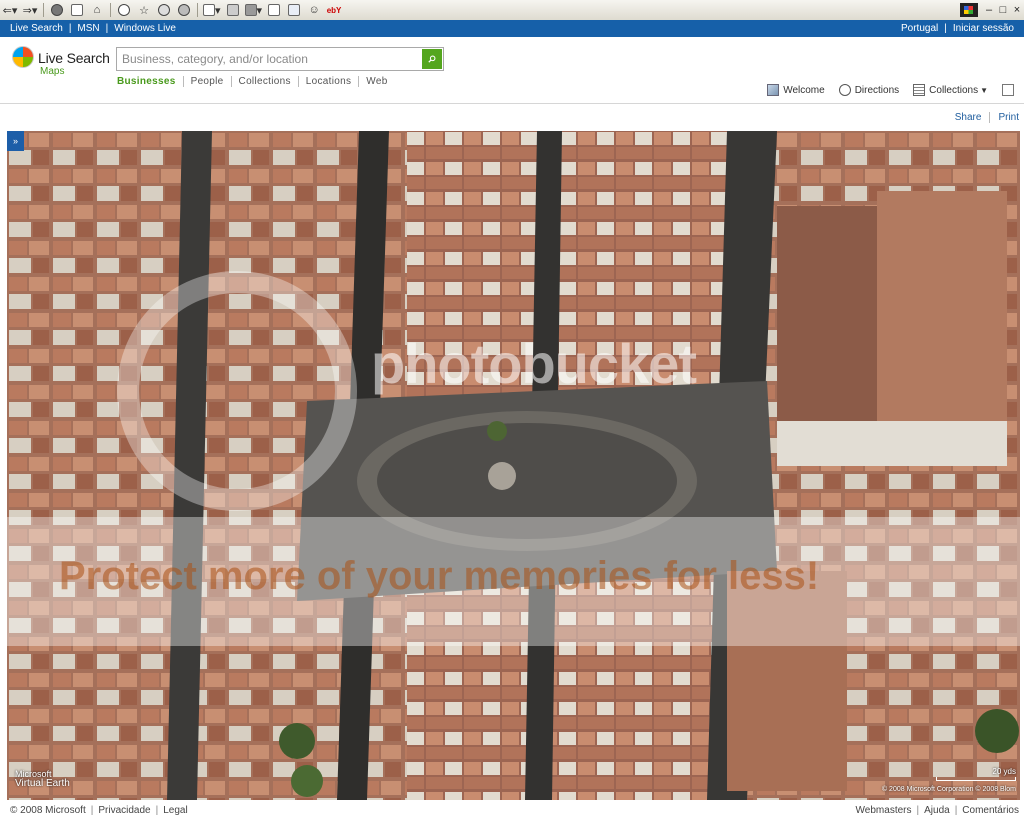  What do you see at coordinates (969, 10) in the screenshot?
I see `windows-flag-icon` at bounding box center [969, 10].